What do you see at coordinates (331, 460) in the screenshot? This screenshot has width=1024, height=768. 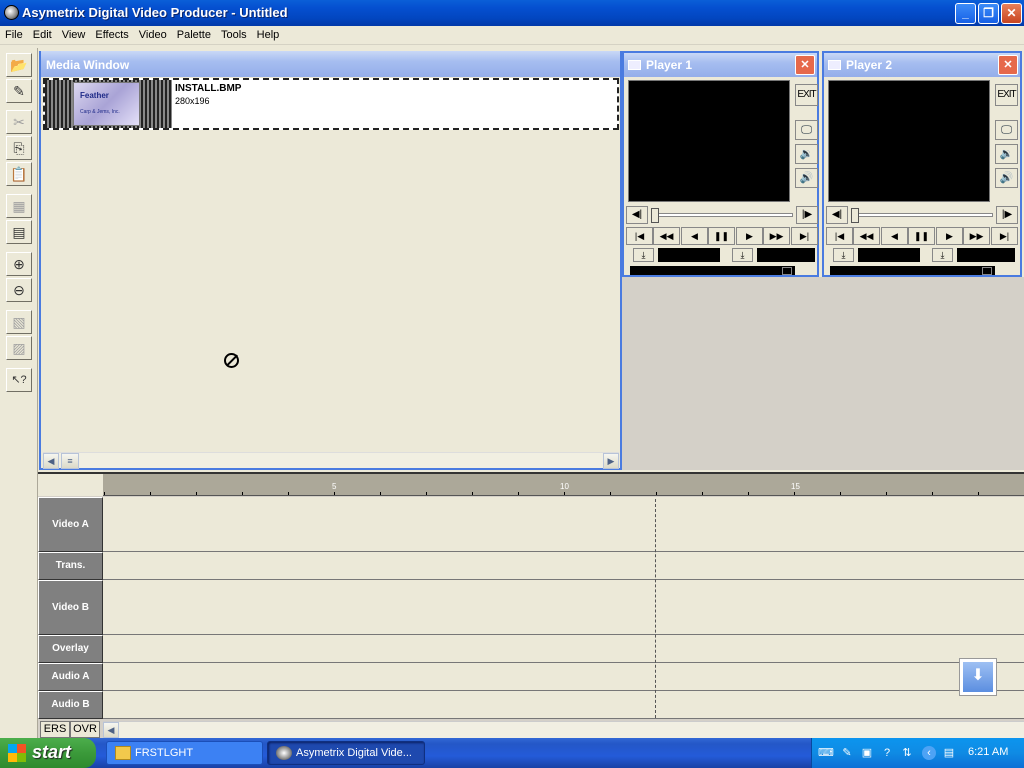 I see `media-horizontal-scrollbar: ◀ ≡ ▶` at bounding box center [331, 460].